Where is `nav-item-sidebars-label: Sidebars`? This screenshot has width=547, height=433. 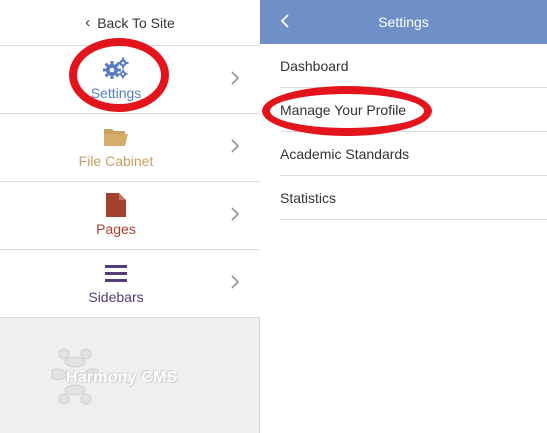
nav-item-sidebars-label: Sidebars is located at coordinates (116, 297).